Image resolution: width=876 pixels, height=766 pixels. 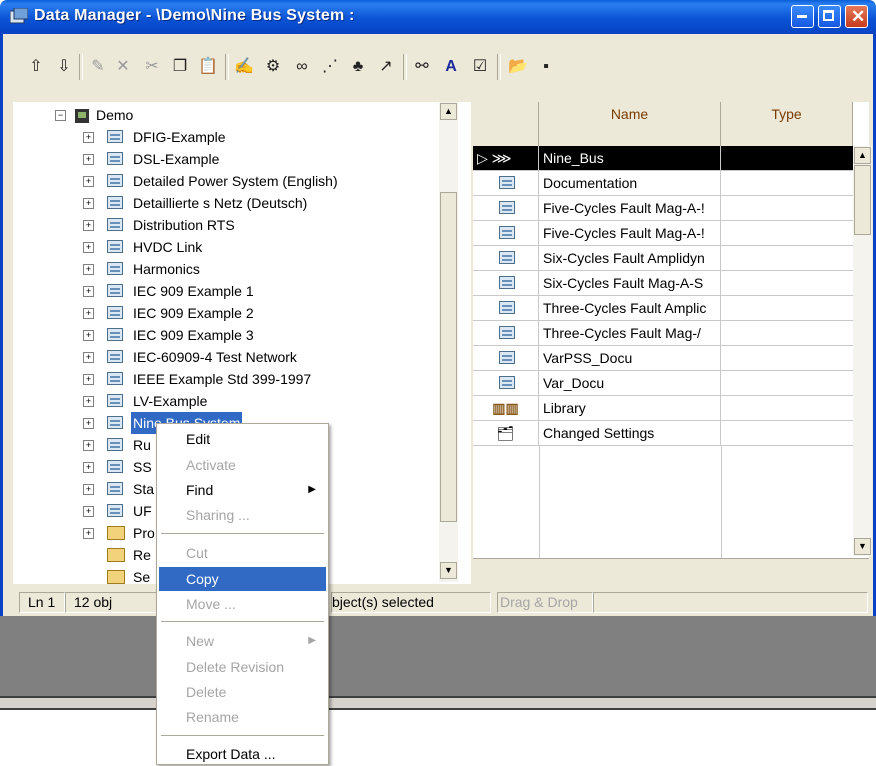 What do you see at coordinates (546, 67) in the screenshot?
I see `save-icon: ▪` at bounding box center [546, 67].